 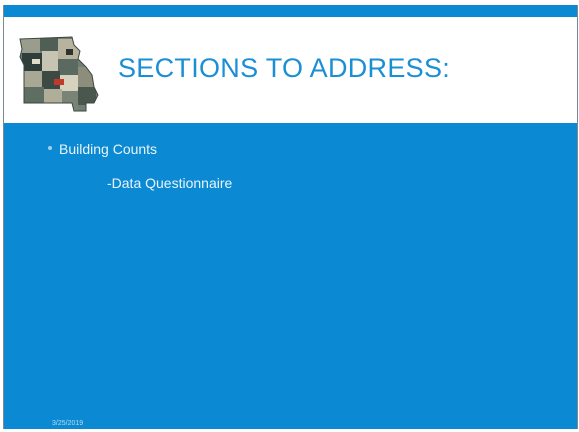 What do you see at coordinates (108, 149) in the screenshot?
I see `bullet-text: Building Counts` at bounding box center [108, 149].